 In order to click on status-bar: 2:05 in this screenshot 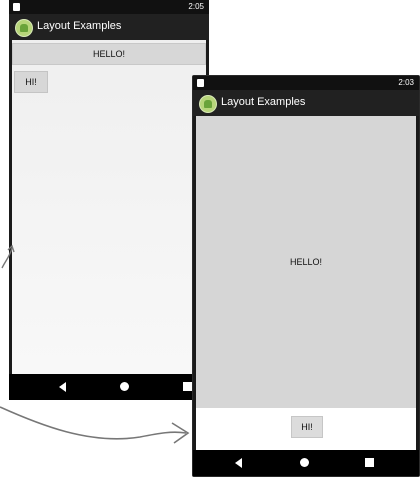, I will do `click(109, 7)`.